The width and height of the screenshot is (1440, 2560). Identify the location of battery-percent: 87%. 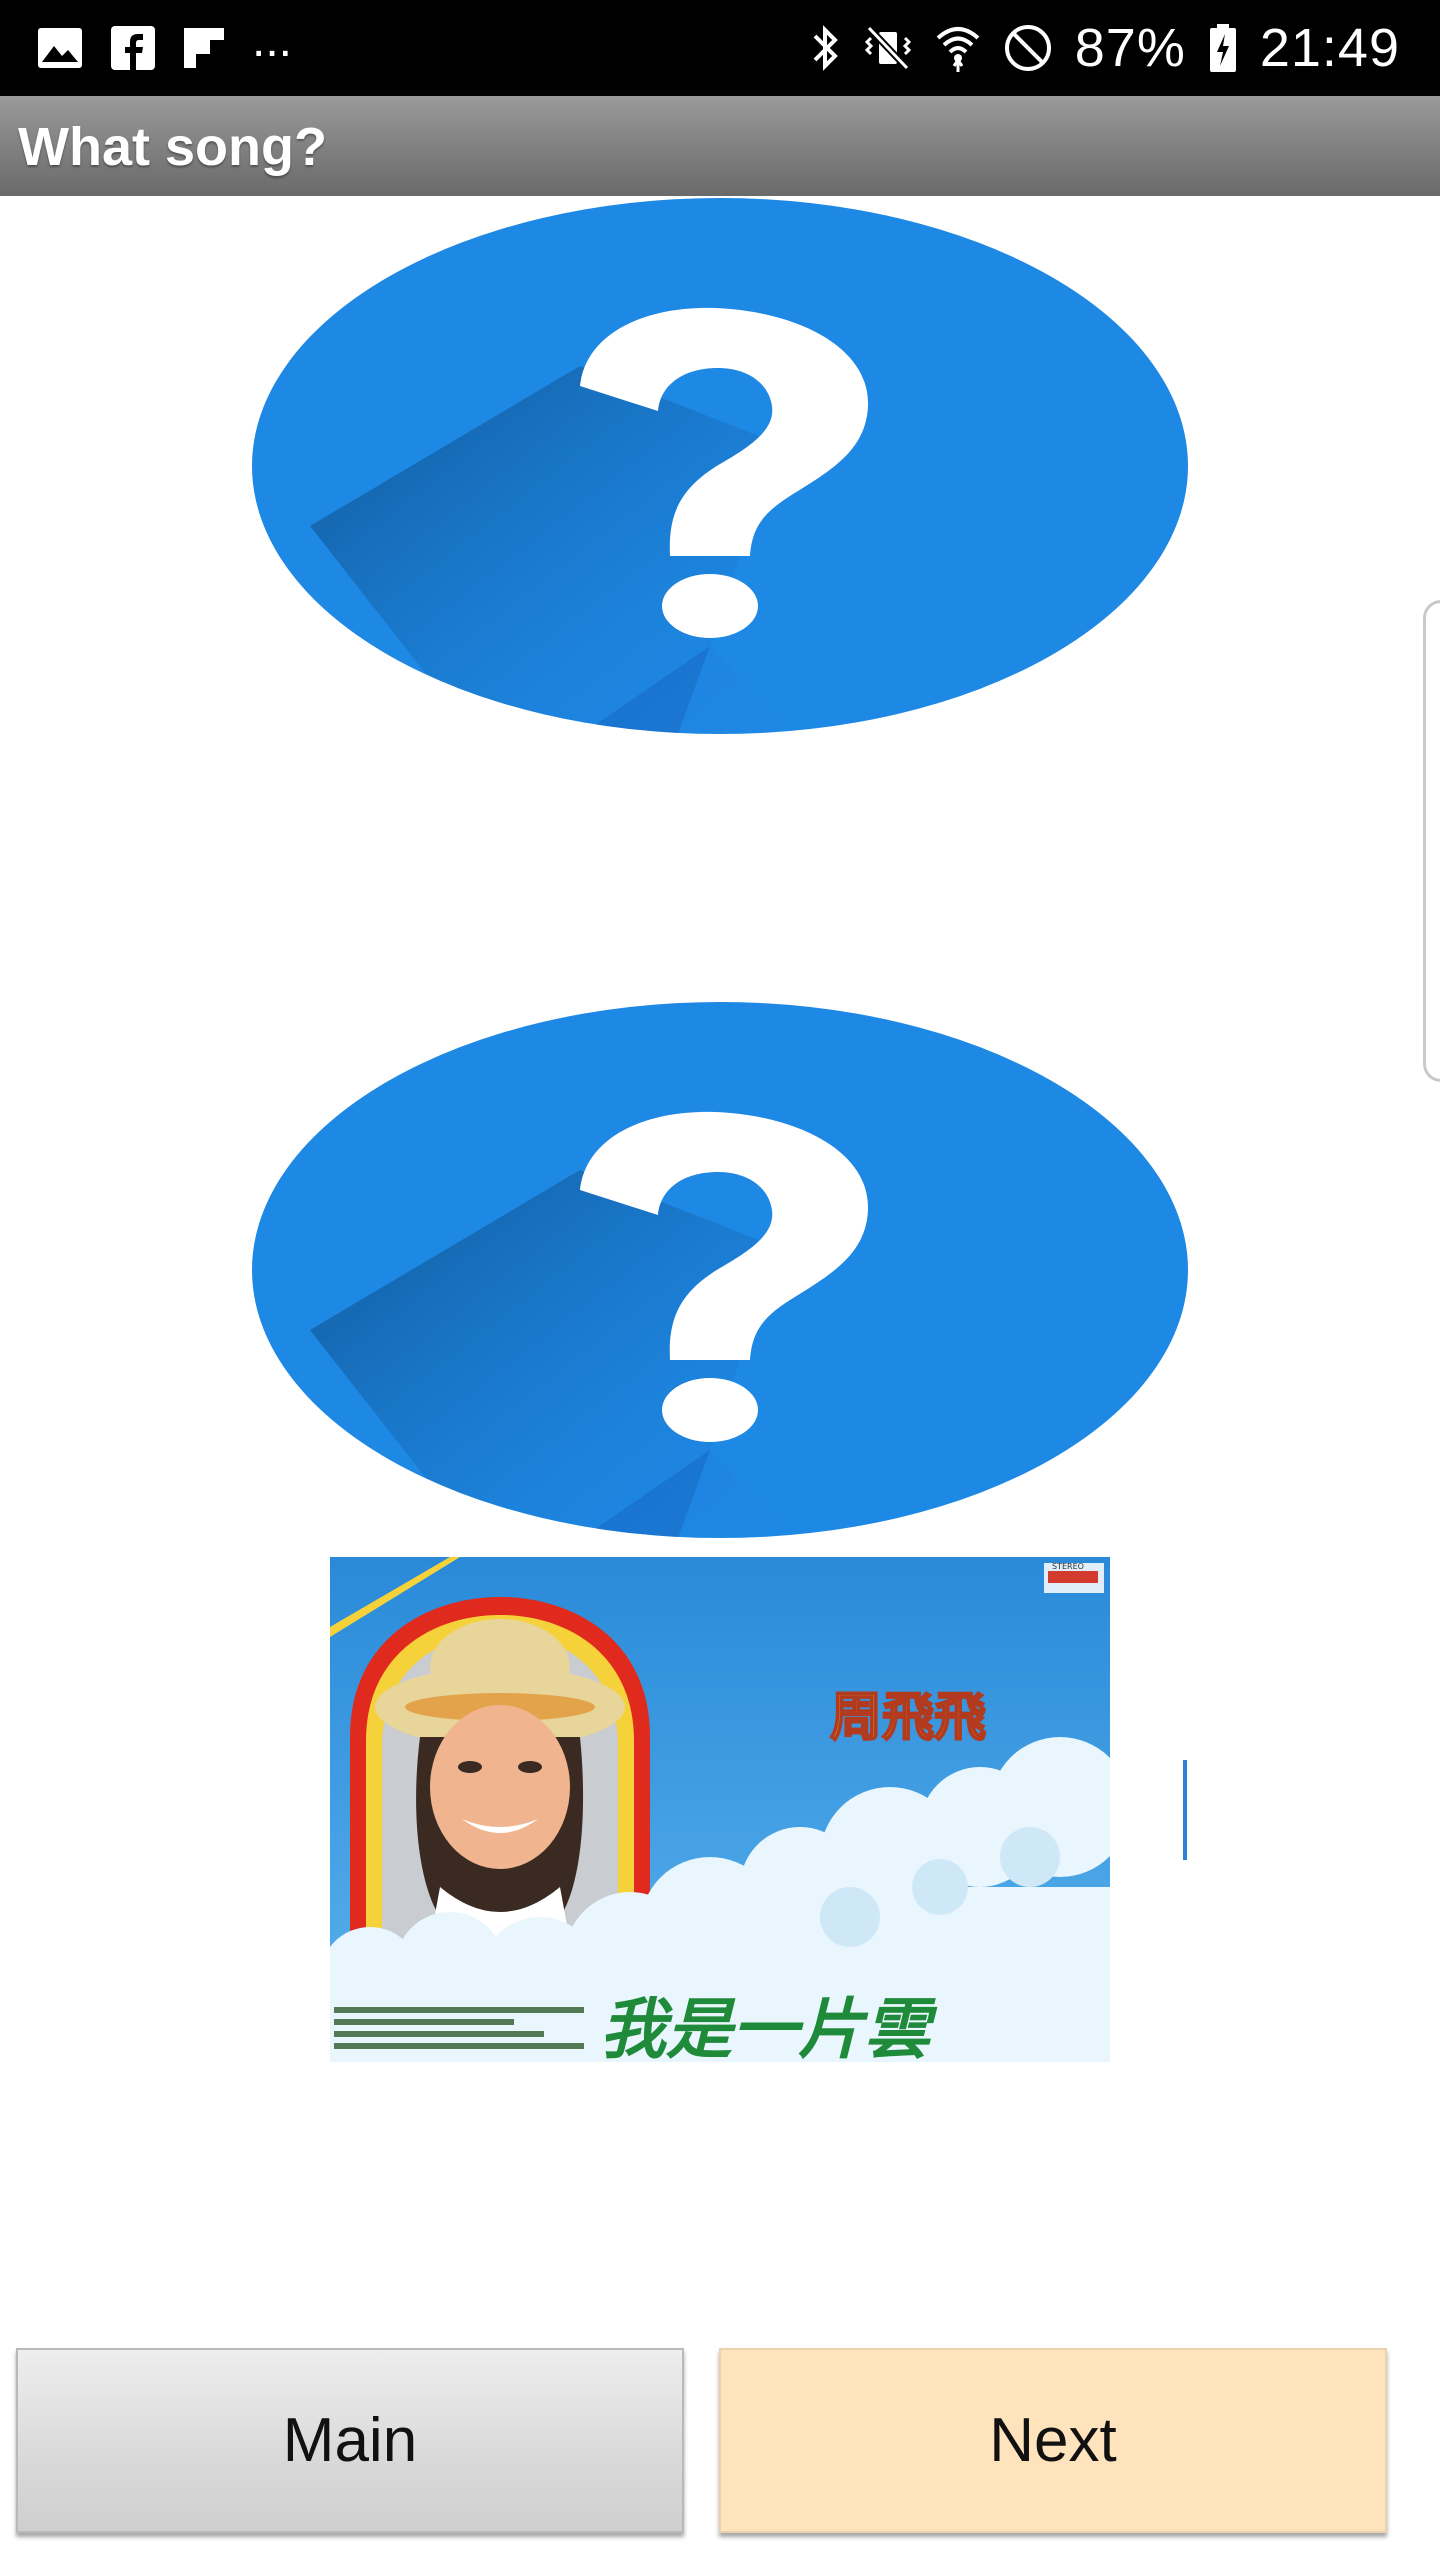
(1130, 48).